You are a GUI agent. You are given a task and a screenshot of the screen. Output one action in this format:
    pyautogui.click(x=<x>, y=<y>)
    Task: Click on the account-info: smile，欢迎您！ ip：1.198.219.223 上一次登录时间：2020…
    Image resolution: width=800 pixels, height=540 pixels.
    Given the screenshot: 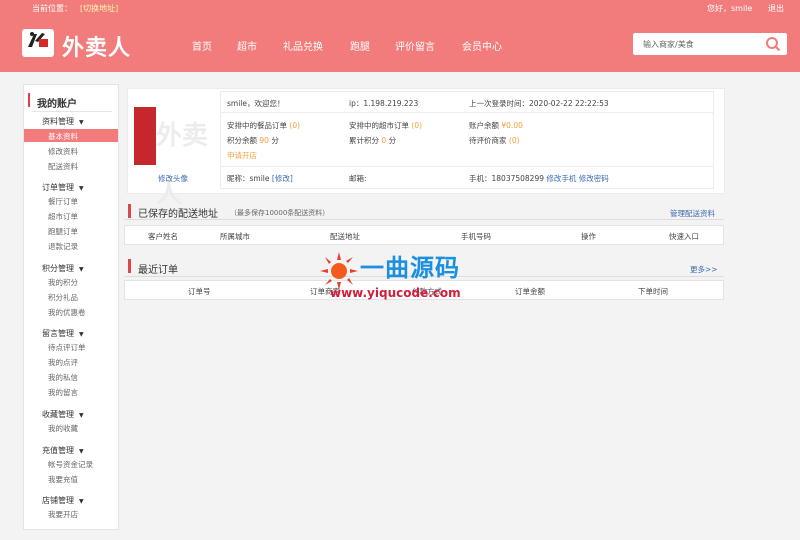 What is the action you would take?
    pyautogui.click(x=467, y=140)
    